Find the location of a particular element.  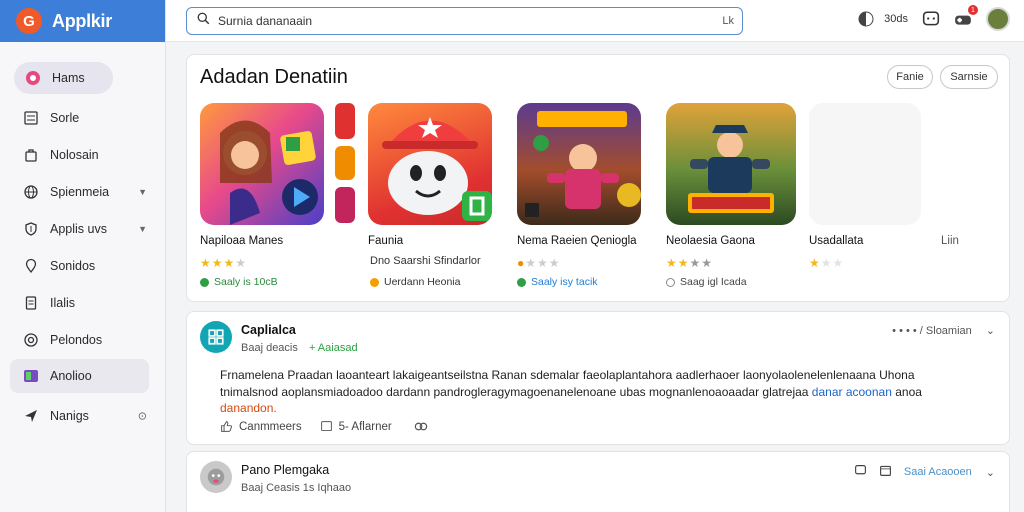

game-mini-strip is located at coordinates (345, 164).